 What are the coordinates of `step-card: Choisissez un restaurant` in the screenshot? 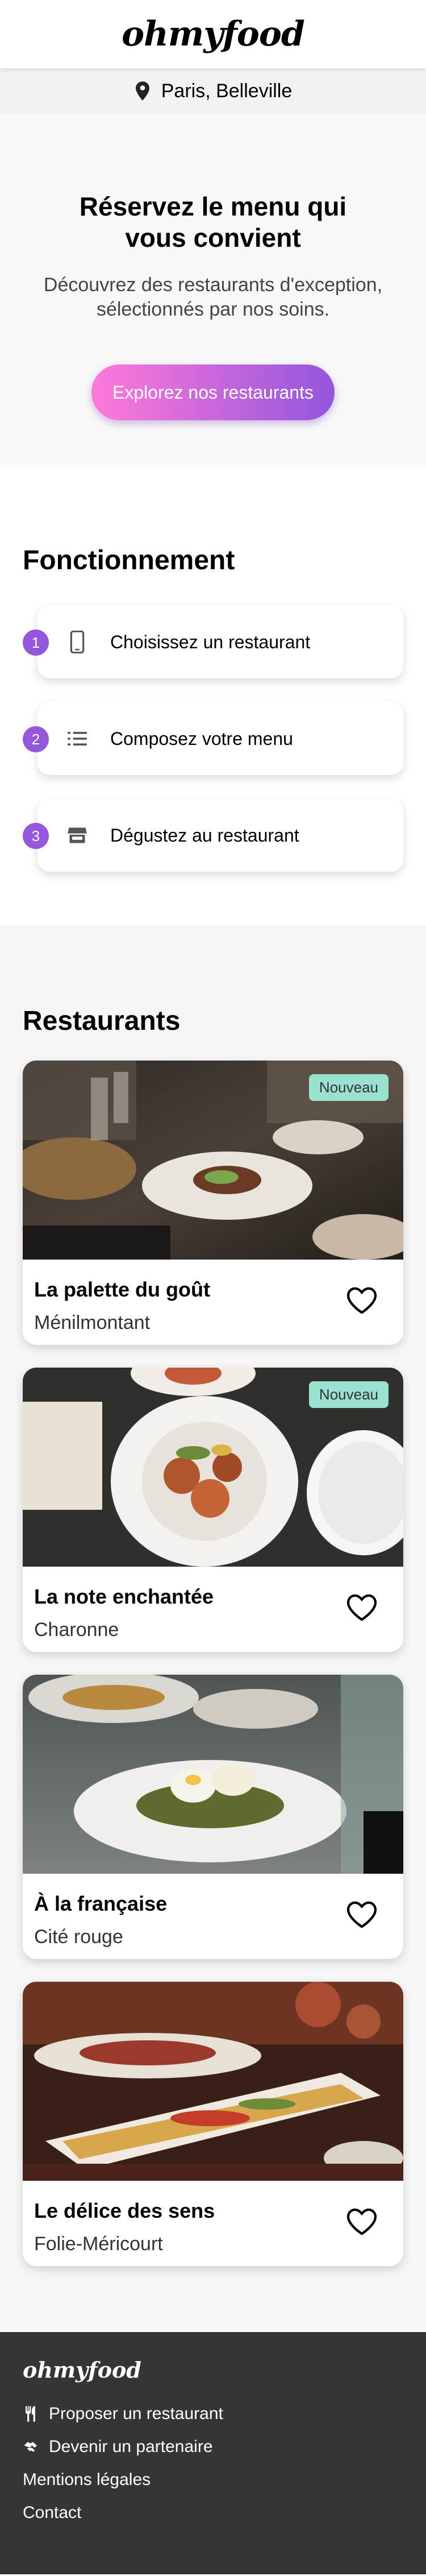 It's located at (220, 642).